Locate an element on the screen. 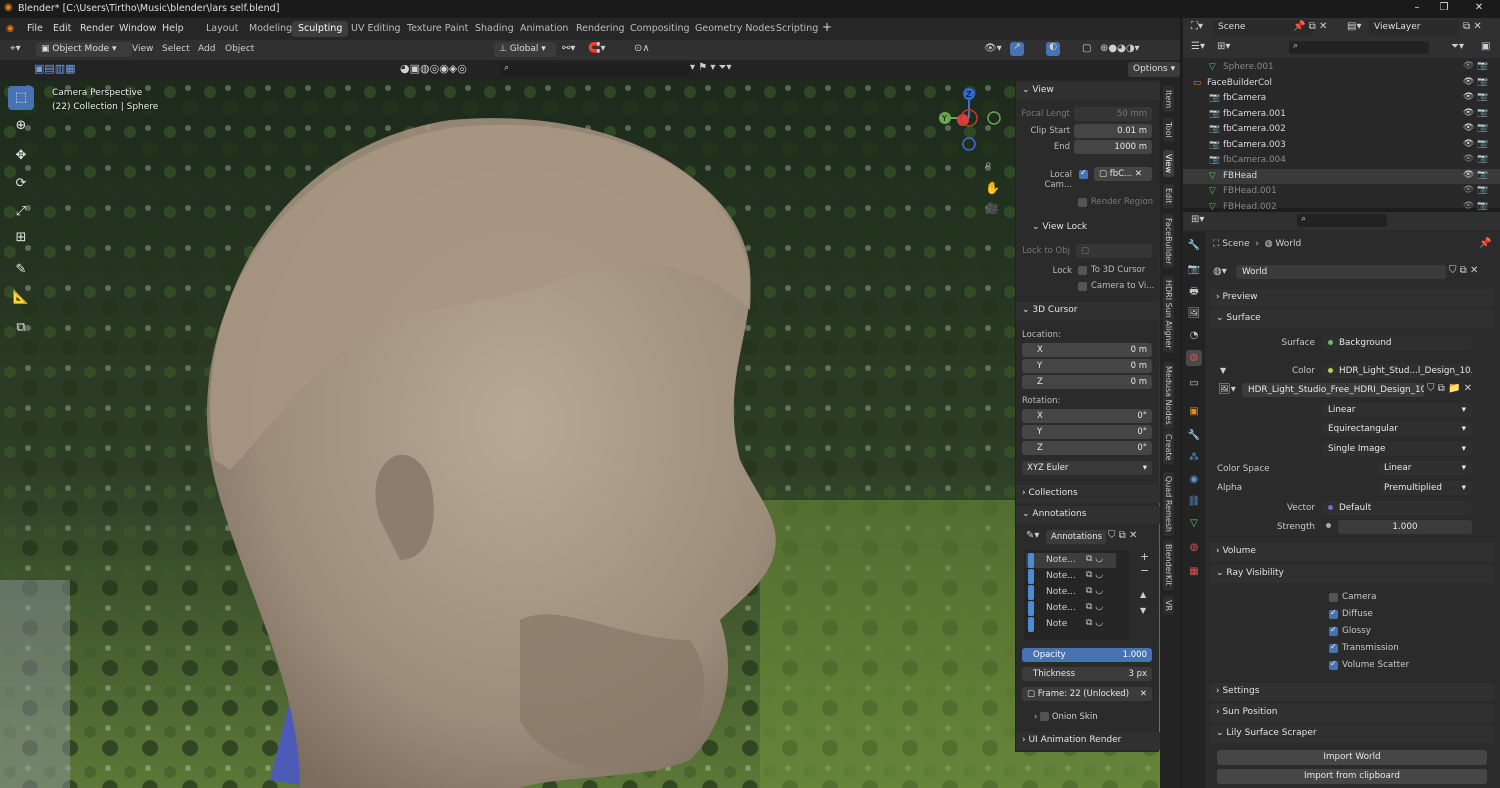 The height and width of the screenshot is (788, 1500). view-section-header: ⌄ View is located at coordinates (1088, 91).